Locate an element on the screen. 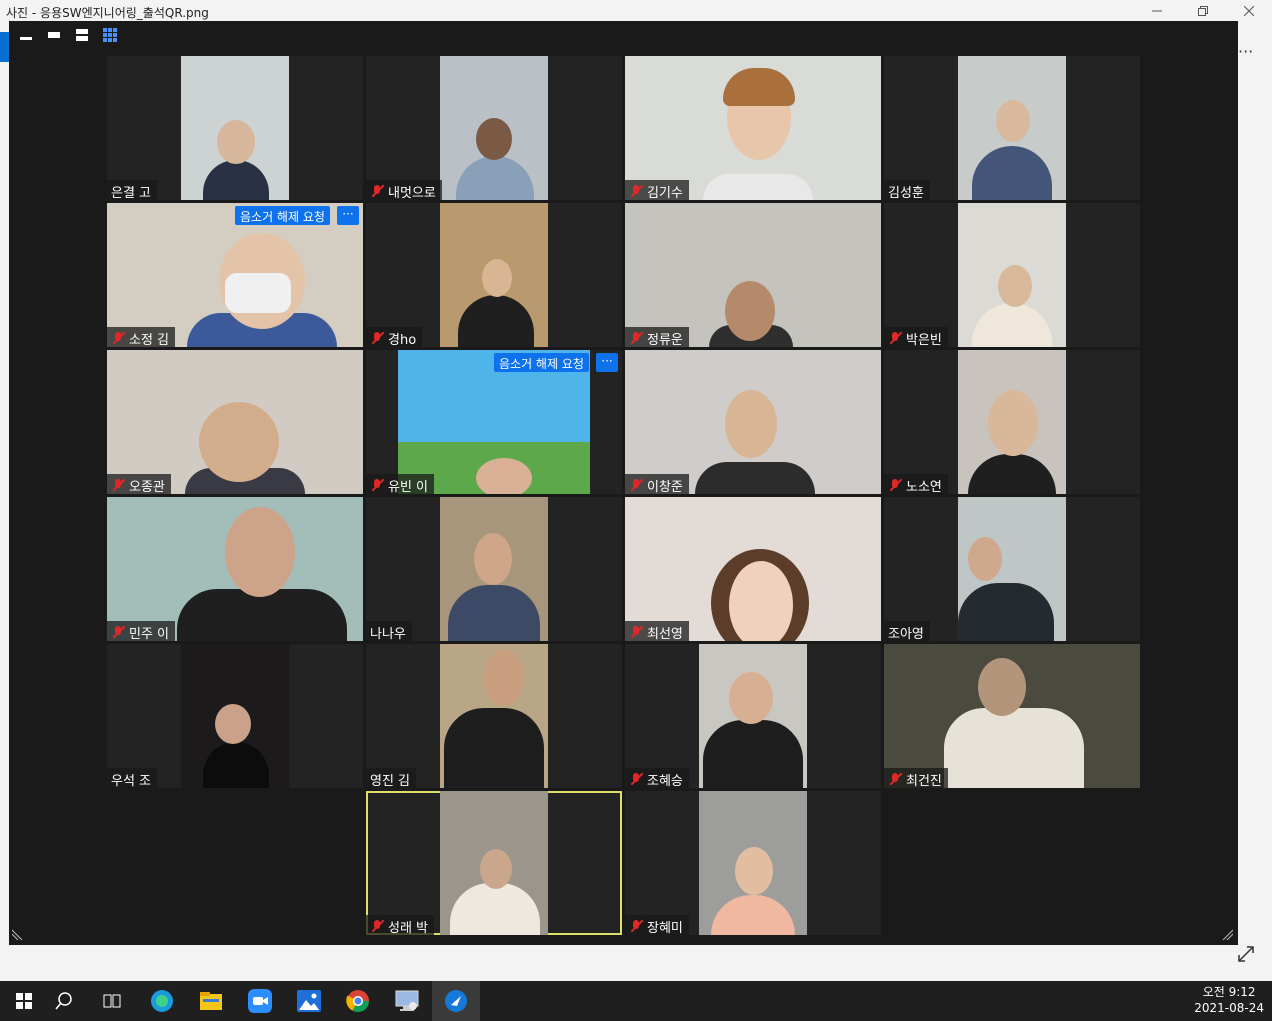  participant-tile: 조혜승 is located at coordinates (753, 716).